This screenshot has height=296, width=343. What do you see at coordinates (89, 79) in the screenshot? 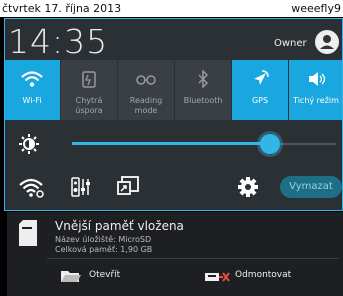
I see `smart-saving-icon` at bounding box center [89, 79].